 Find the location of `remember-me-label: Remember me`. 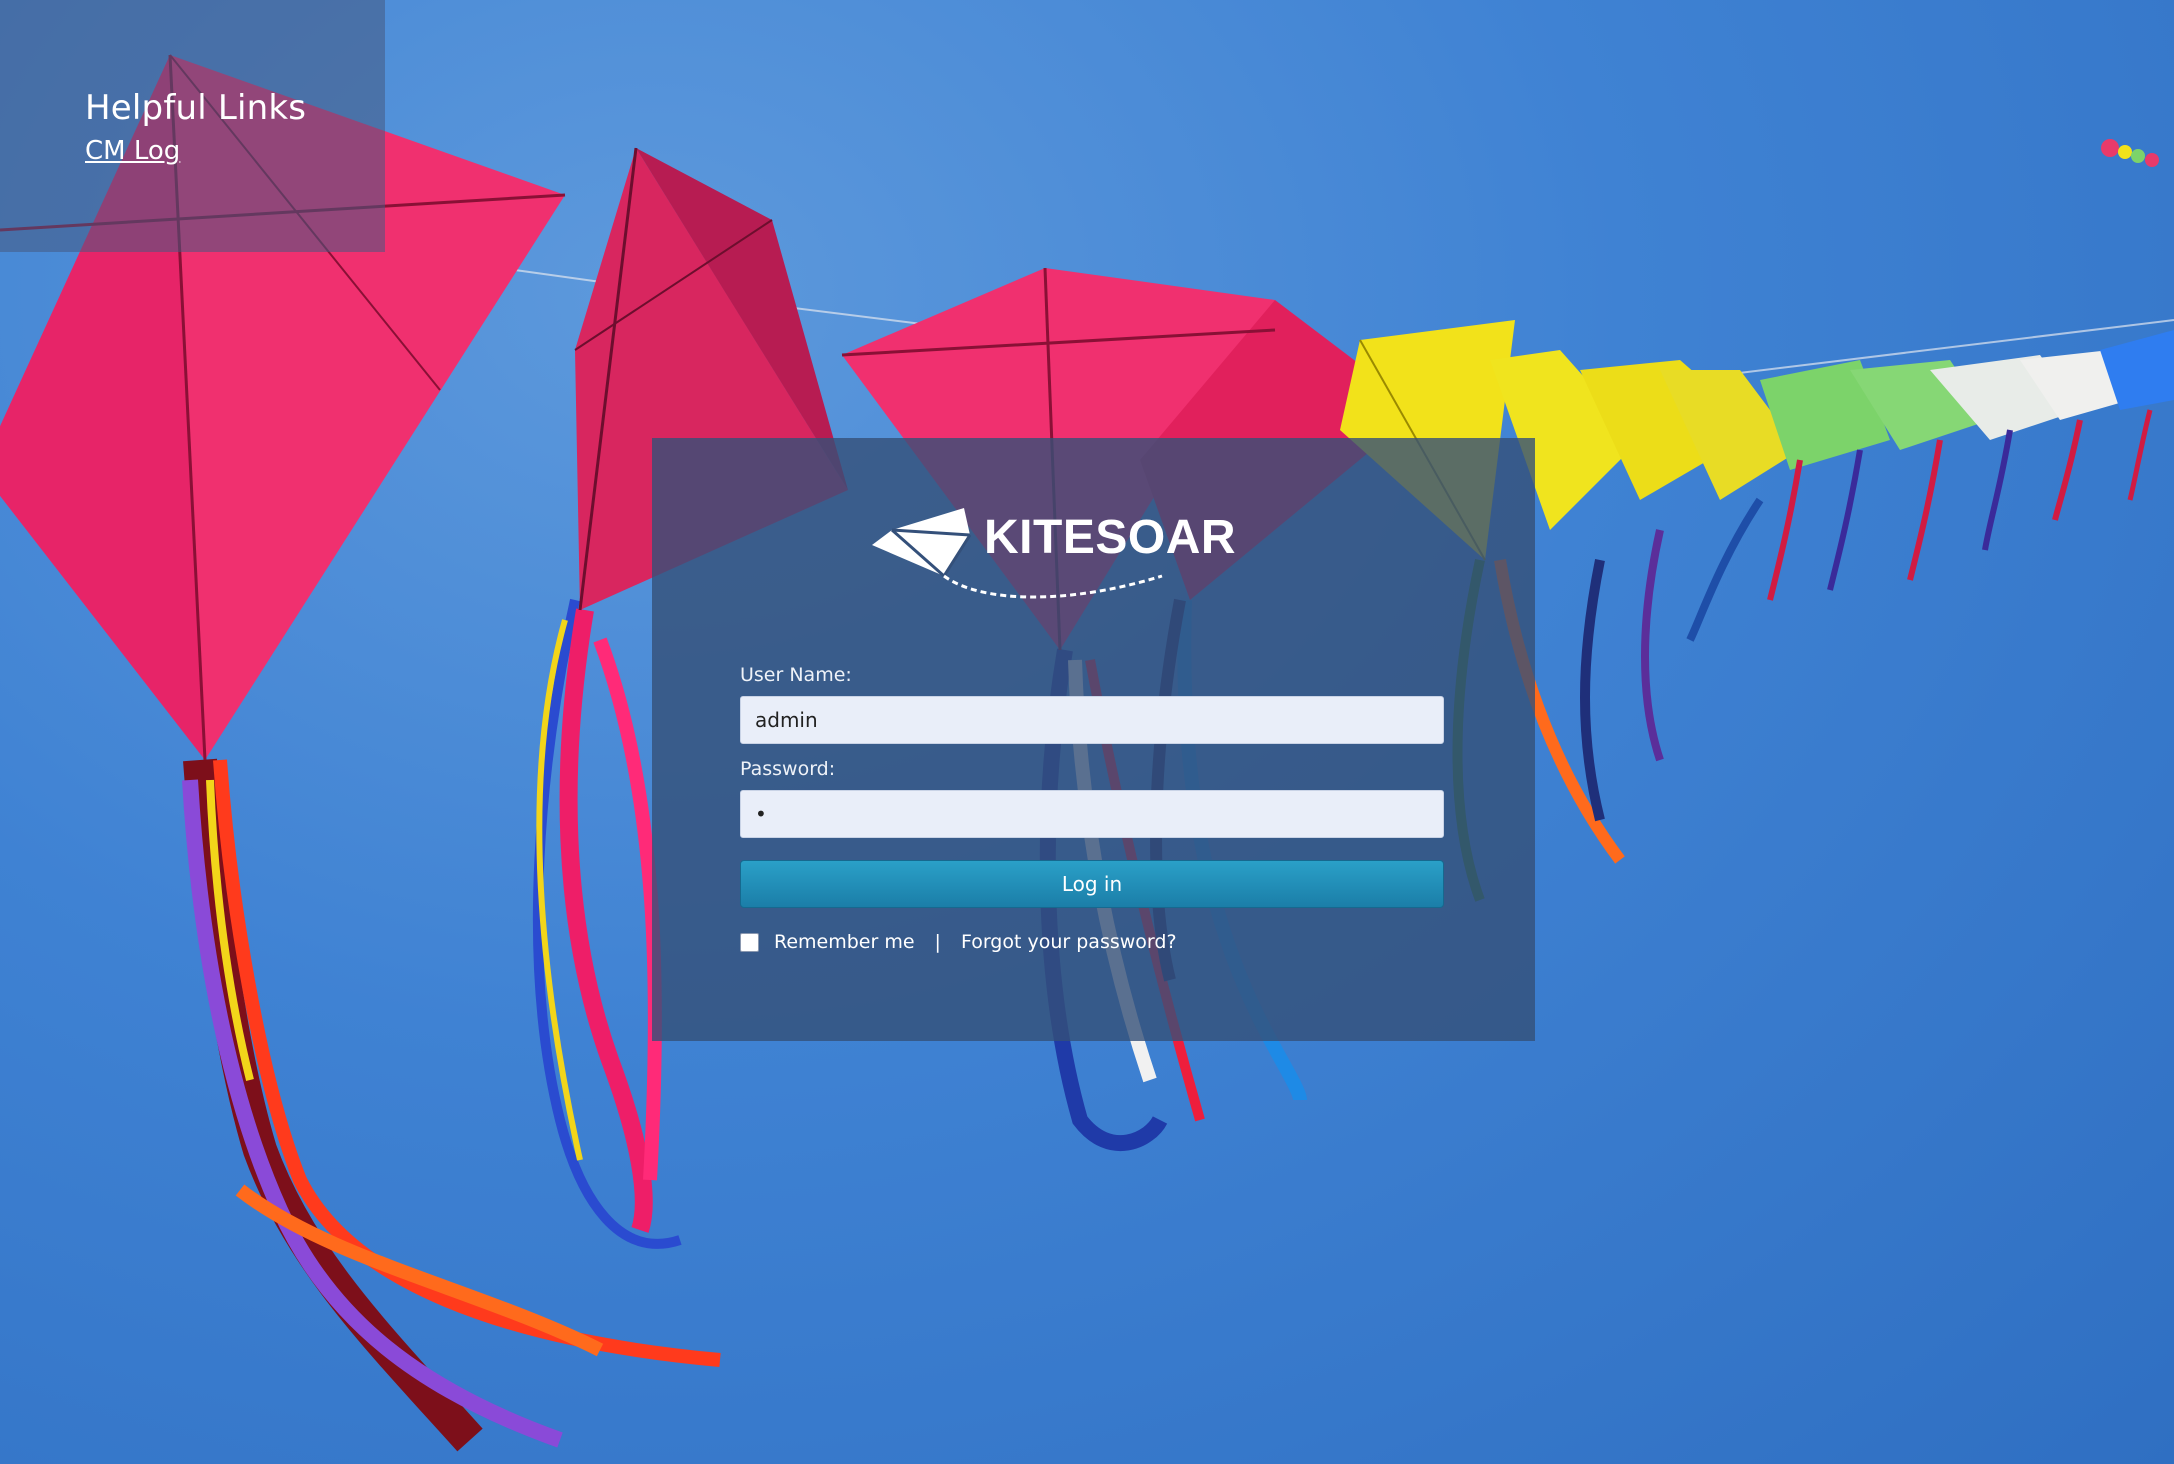

remember-me-label: Remember me is located at coordinates (844, 942).